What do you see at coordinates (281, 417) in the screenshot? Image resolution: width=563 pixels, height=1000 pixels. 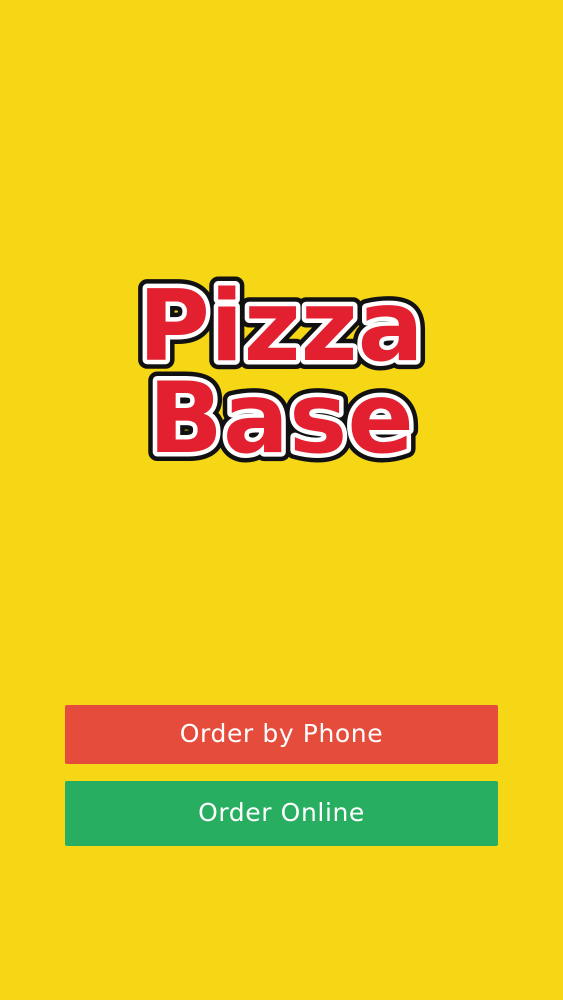 I see `logo-text-line2: Base` at bounding box center [281, 417].